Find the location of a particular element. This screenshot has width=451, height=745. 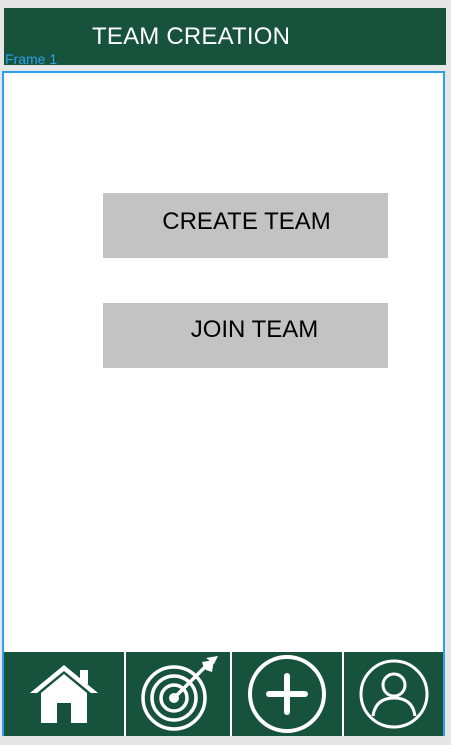

join-team-button: JOIN TEAM is located at coordinates (245, 335).